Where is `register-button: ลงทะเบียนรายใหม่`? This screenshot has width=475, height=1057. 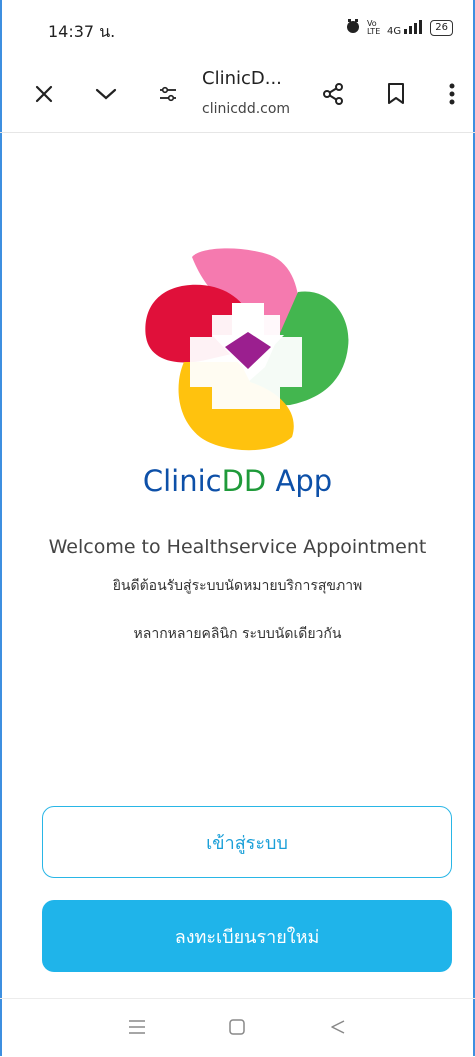
register-button: ลงทะเบียนรายใหม่ is located at coordinates (247, 936).